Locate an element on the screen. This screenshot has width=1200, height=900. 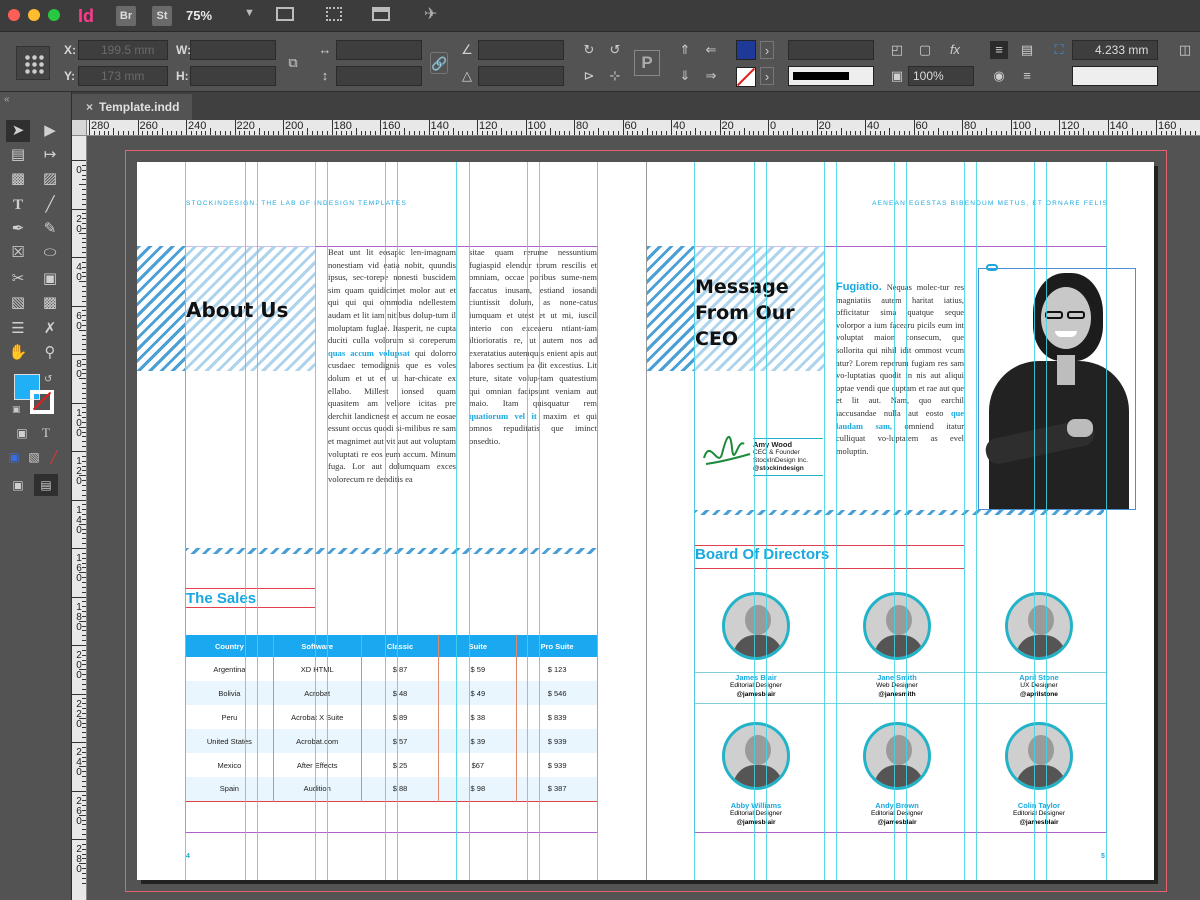
flip-vertical-icon: ⊹ is located at coordinates (615, 76).